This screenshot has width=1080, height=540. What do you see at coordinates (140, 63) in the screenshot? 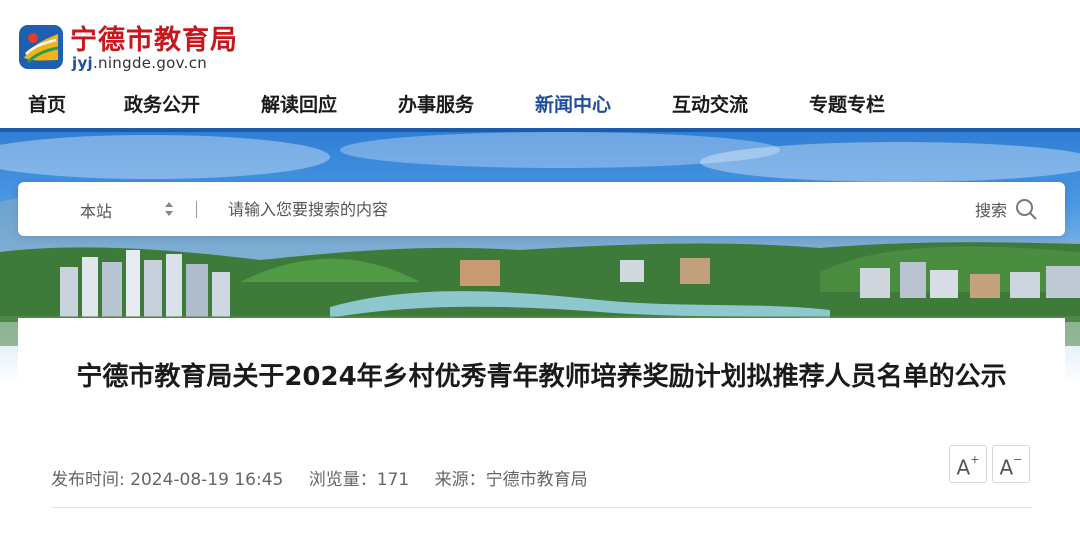
I see `site-domain: jyj.ningde.gov.cn` at bounding box center [140, 63].